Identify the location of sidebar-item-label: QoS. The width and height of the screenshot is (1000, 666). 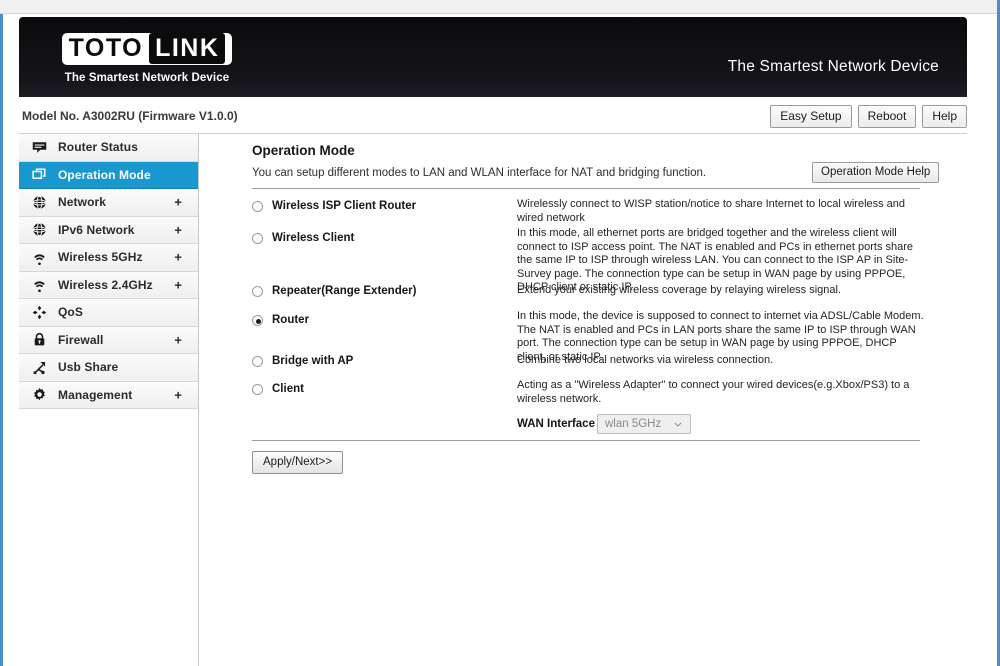
(70, 312).